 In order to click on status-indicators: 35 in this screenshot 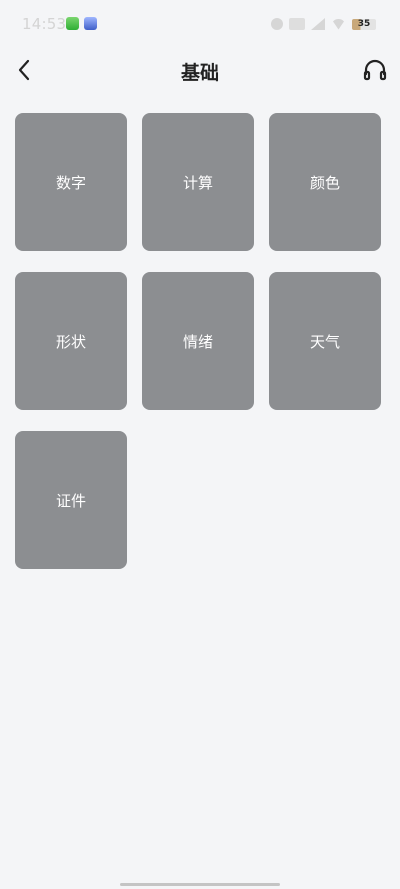, I will do `click(323, 24)`.